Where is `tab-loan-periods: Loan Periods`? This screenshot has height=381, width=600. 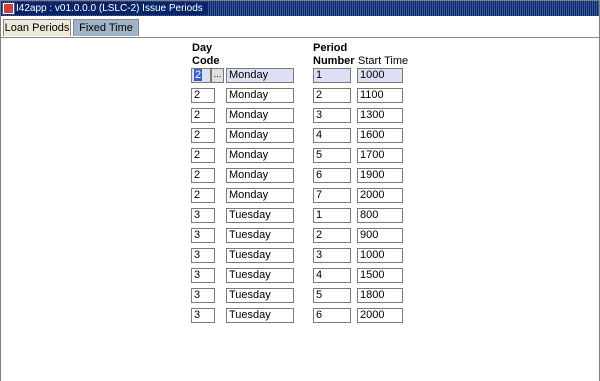
tab-loan-periods: Loan Periods is located at coordinates (37, 27).